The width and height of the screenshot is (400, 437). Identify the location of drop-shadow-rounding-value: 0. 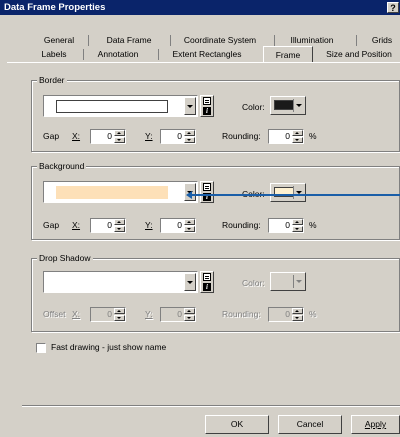
(287, 314).